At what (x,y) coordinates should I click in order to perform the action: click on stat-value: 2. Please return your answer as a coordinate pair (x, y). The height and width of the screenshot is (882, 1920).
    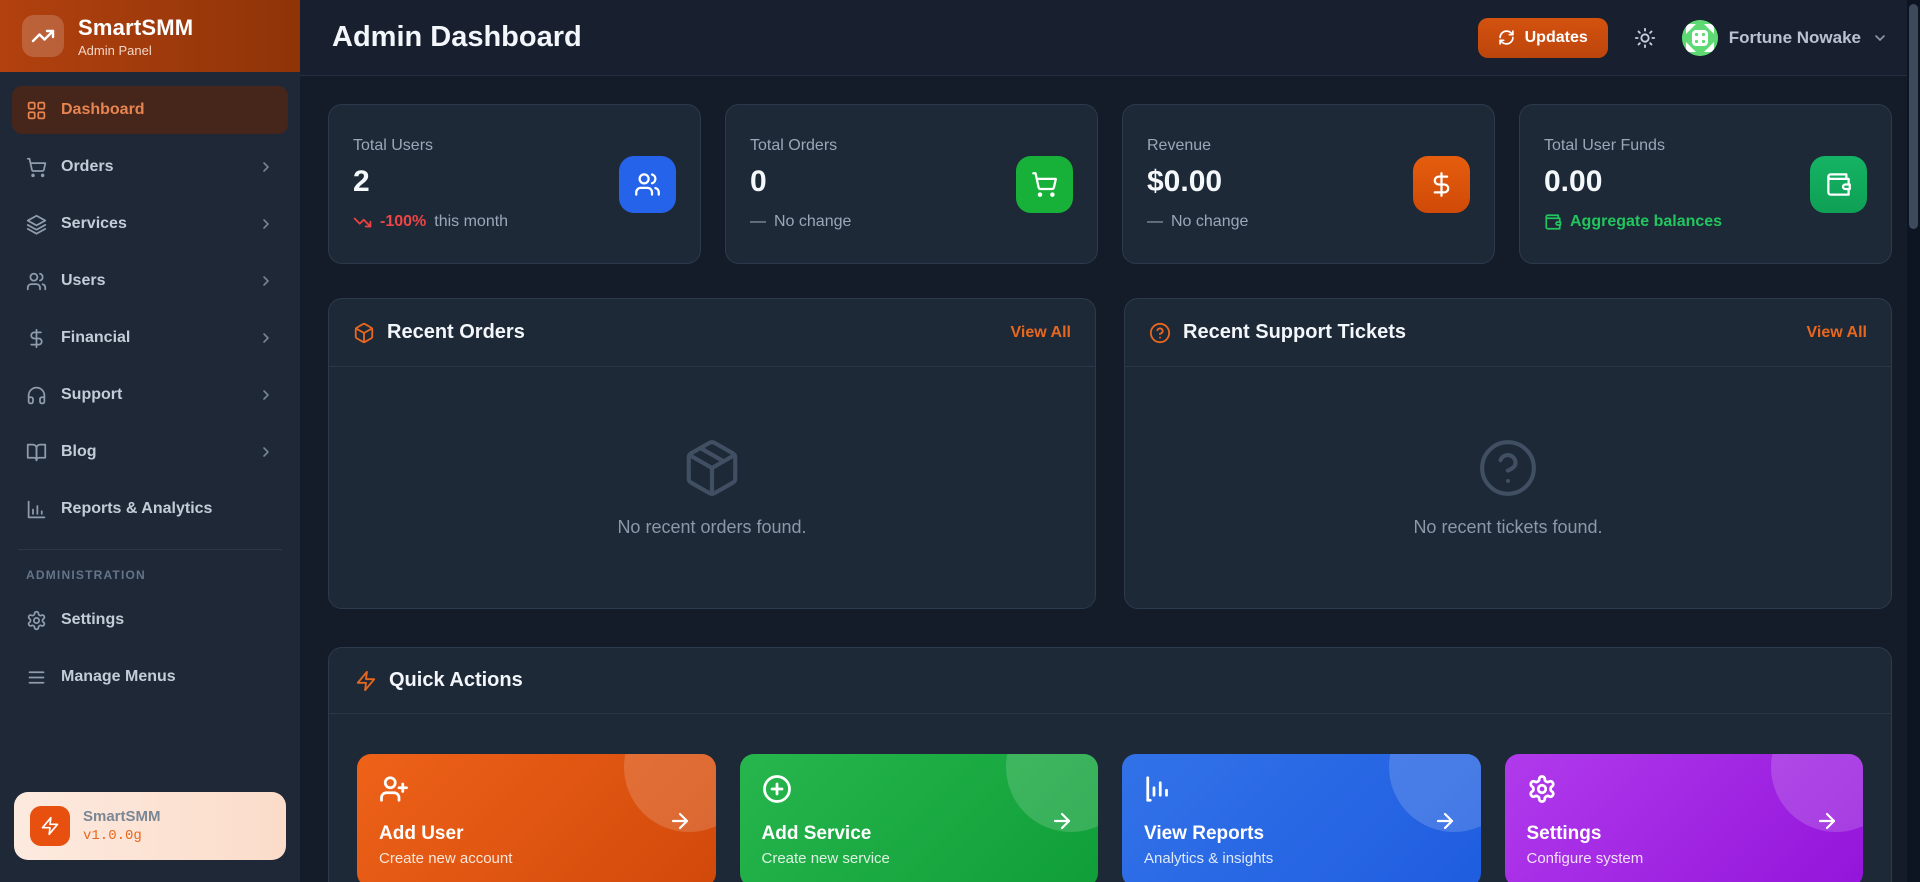
    Looking at the image, I should click on (361, 181).